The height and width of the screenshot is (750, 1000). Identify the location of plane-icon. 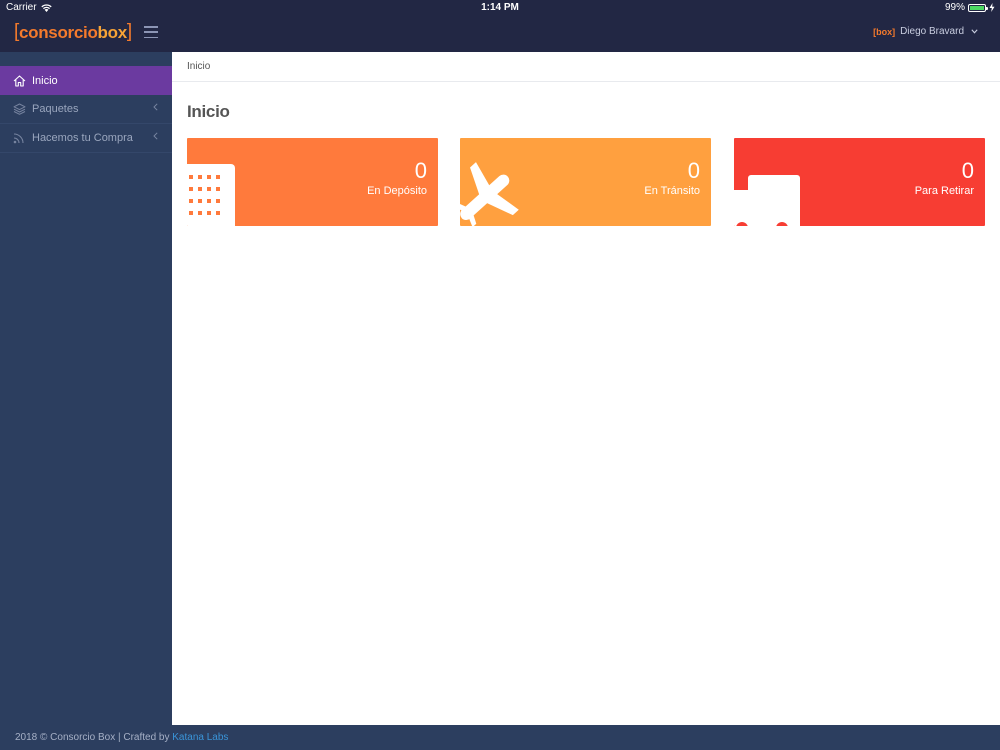
(489, 194).